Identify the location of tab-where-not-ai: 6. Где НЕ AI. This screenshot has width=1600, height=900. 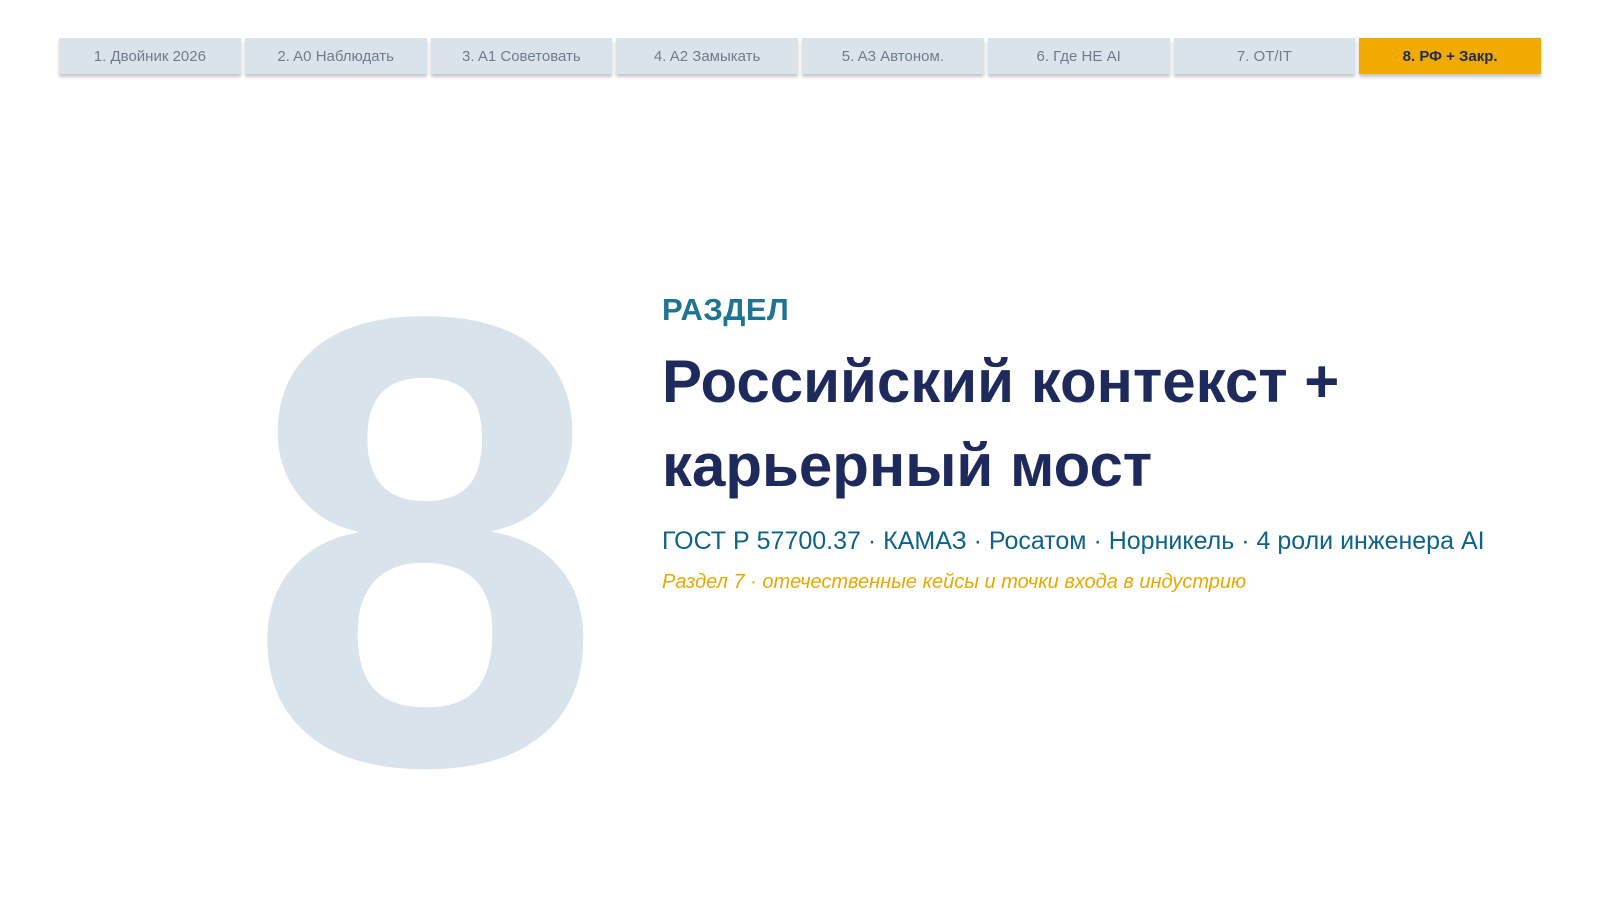
(1078, 56).